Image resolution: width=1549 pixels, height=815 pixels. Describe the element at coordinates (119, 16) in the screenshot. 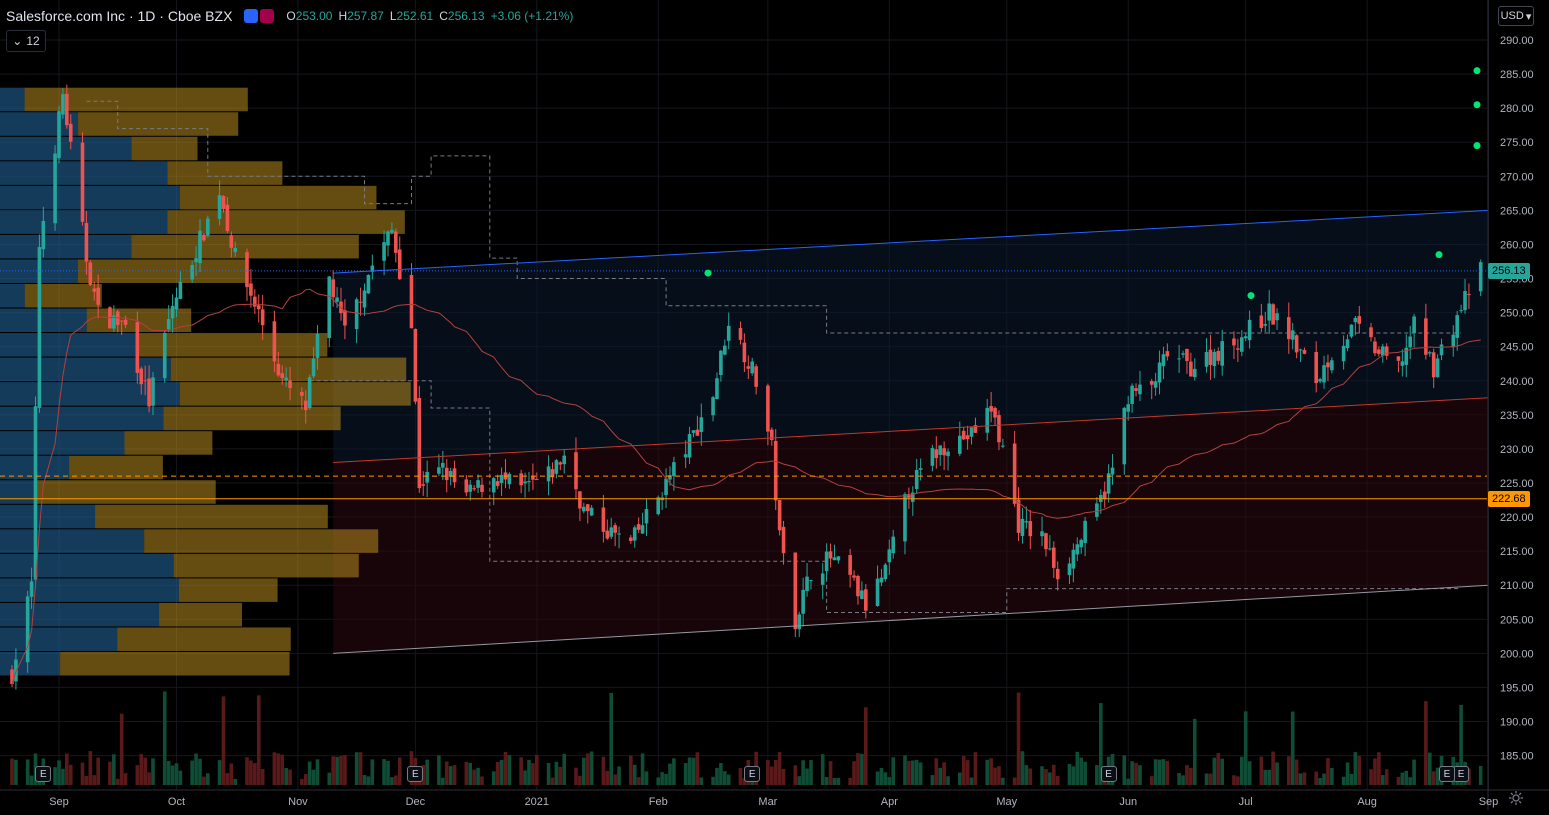

I see `symbol-title: Salesforce.com Inc · 1D · Cboe BZX` at that location.